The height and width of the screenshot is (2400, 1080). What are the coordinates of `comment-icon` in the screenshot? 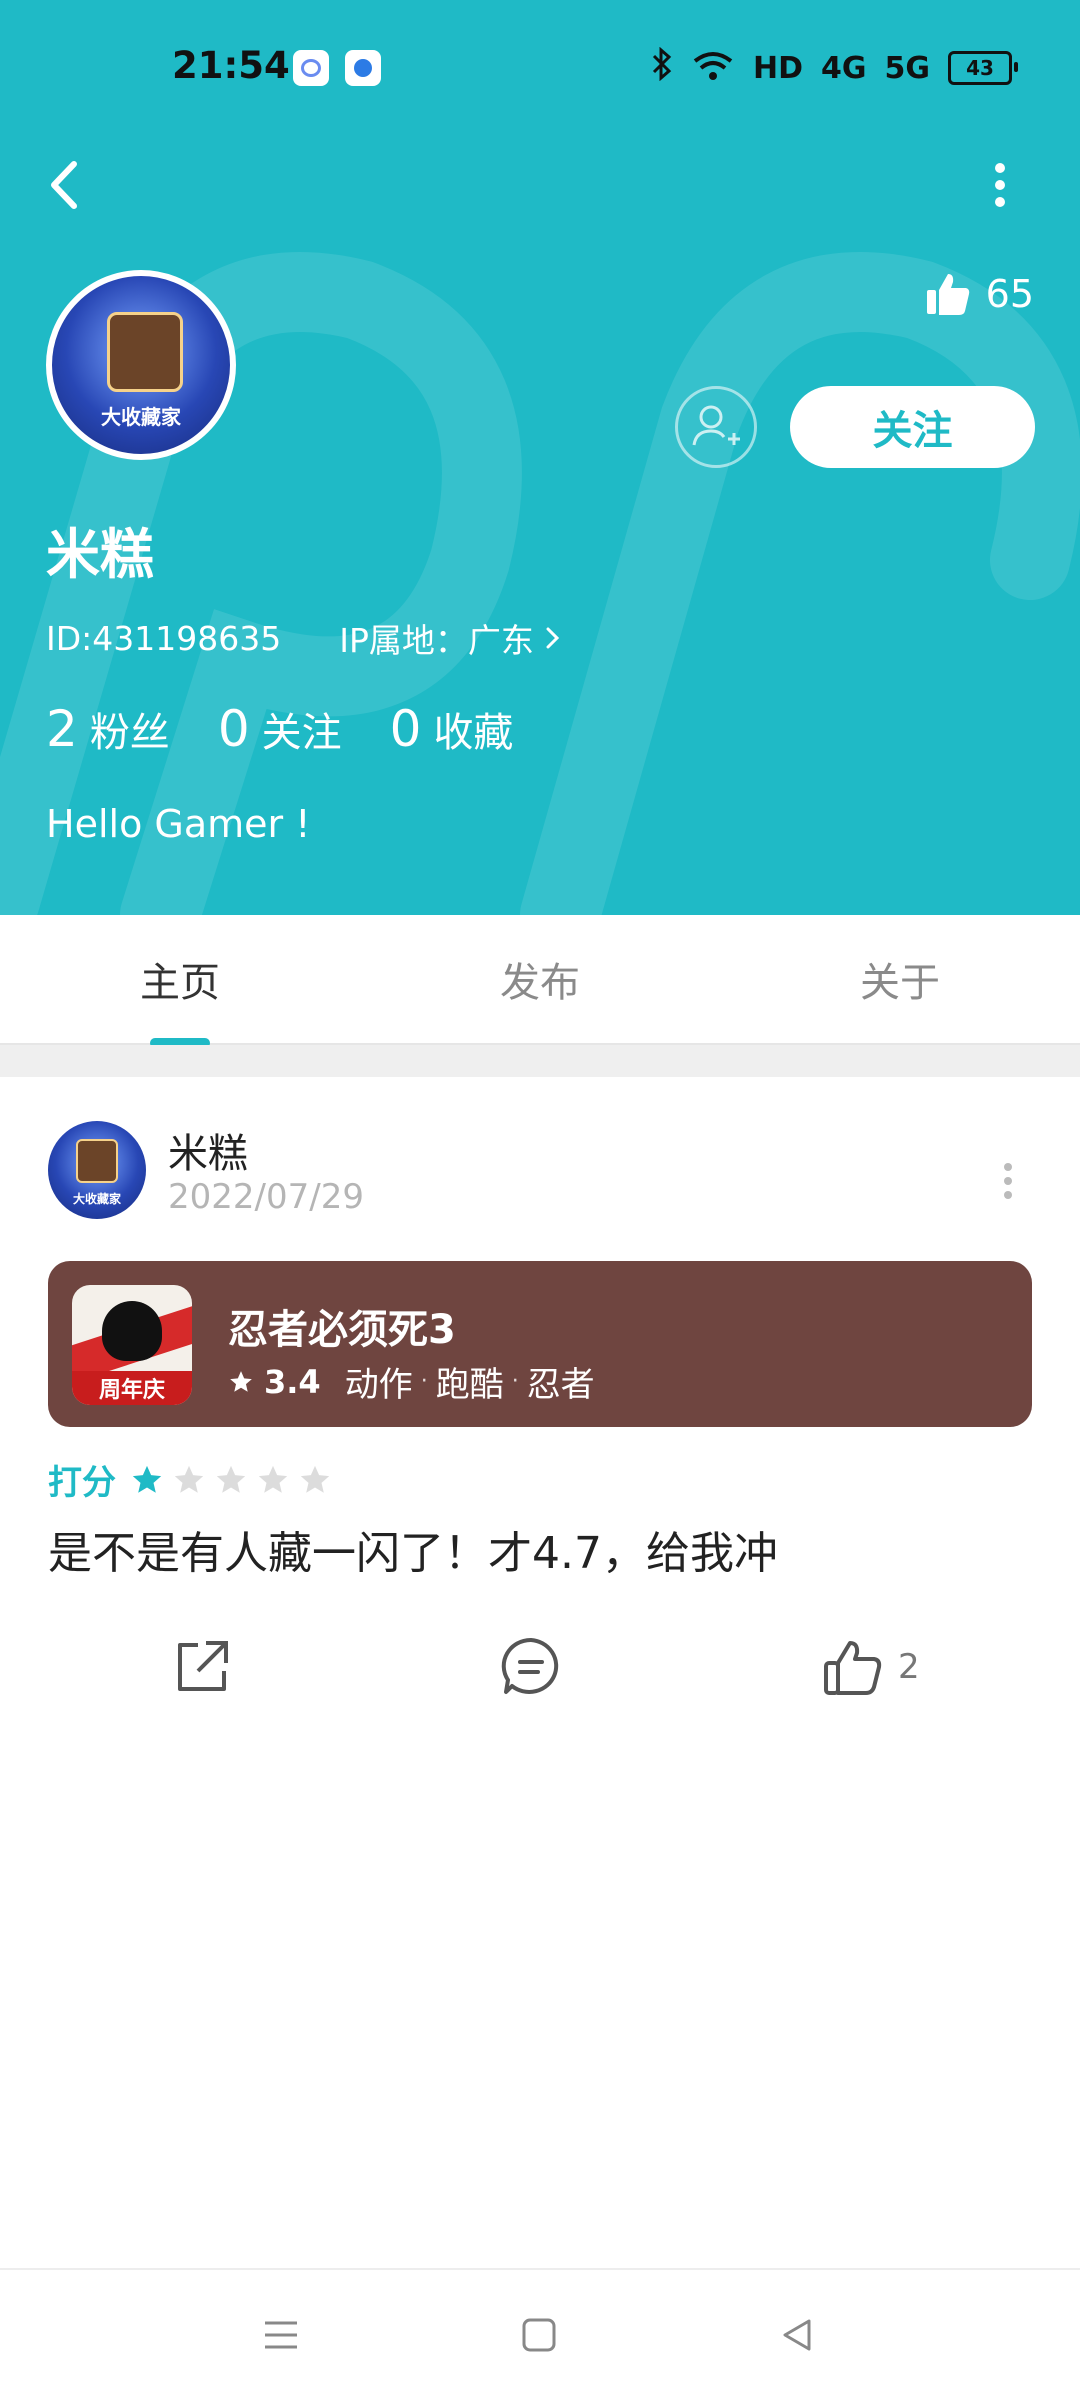 It's located at (530, 1665).